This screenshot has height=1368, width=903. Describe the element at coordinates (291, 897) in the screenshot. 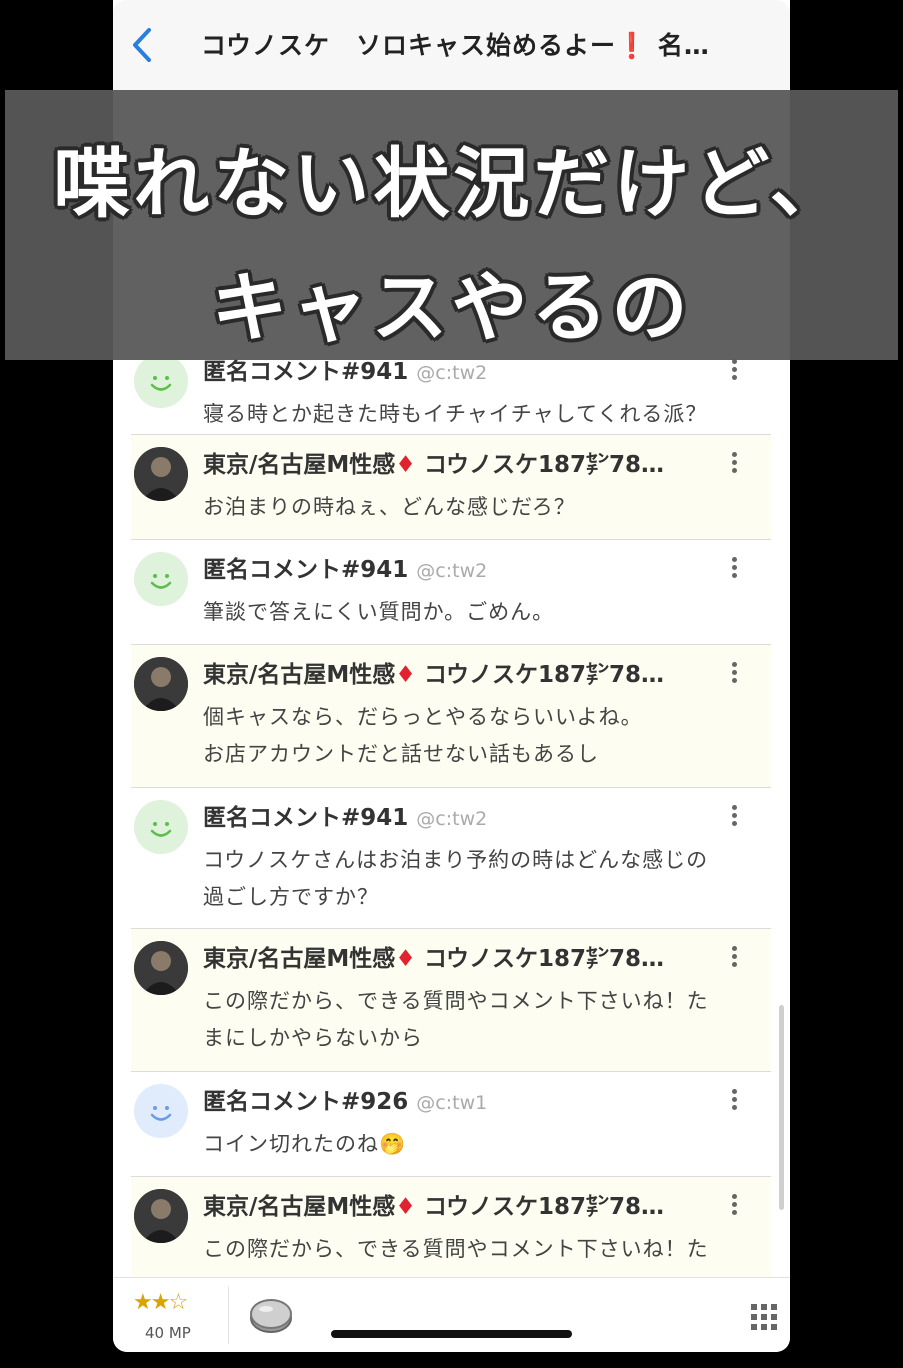

I see `comment-text-line: 過ごし方ですか？` at that location.